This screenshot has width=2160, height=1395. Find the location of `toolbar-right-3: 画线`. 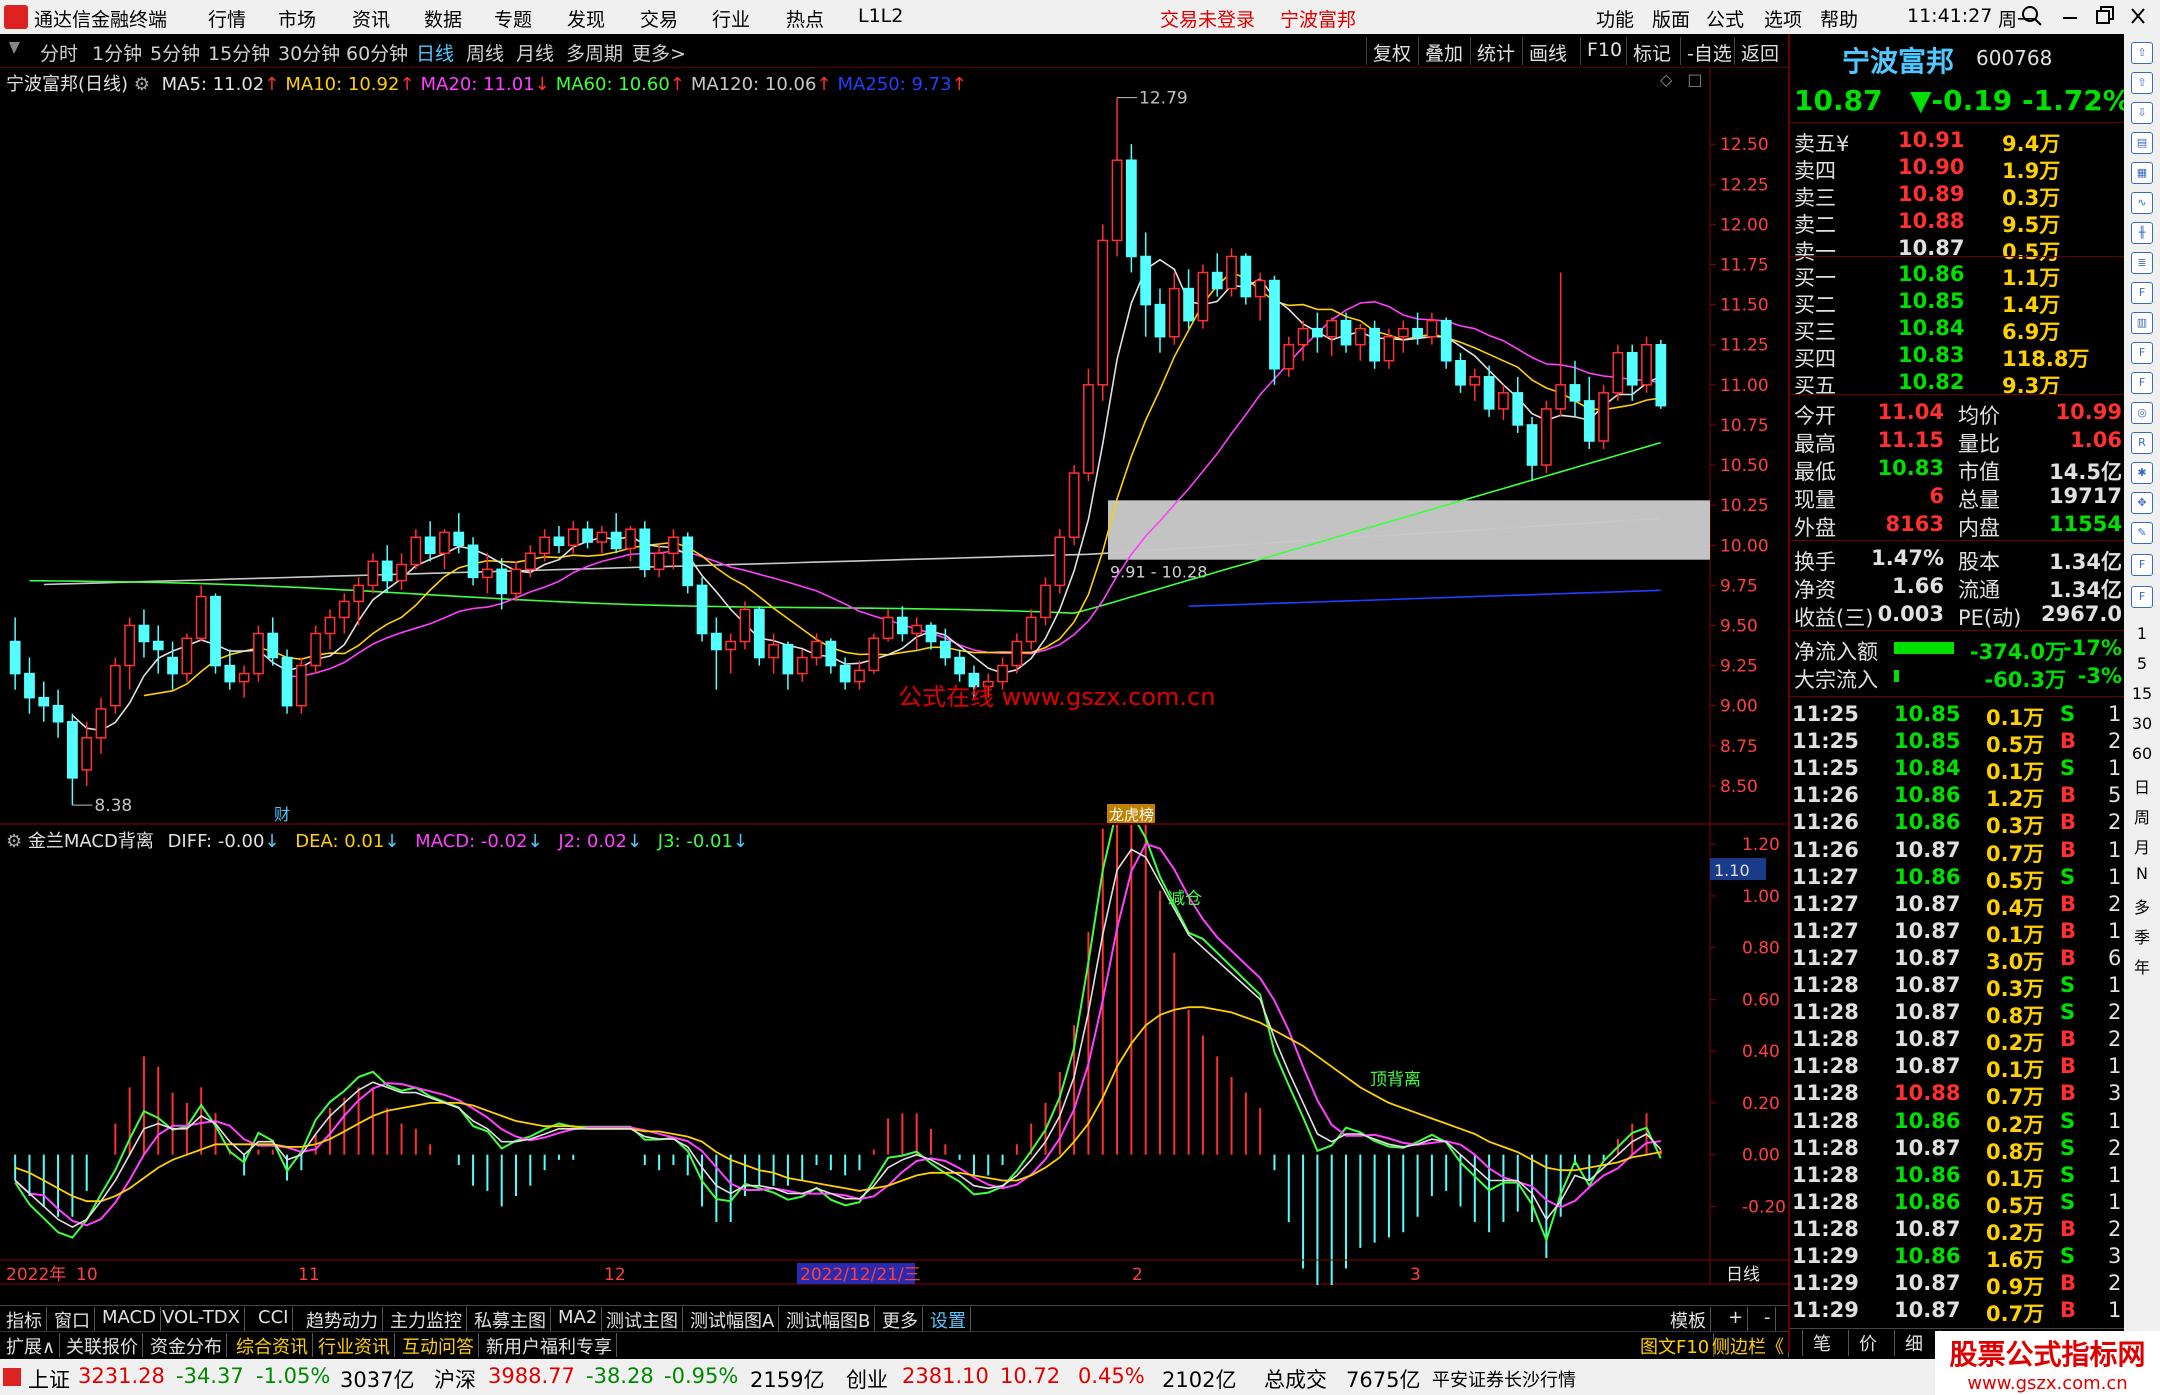

toolbar-right-3: 画线 is located at coordinates (1547, 51).